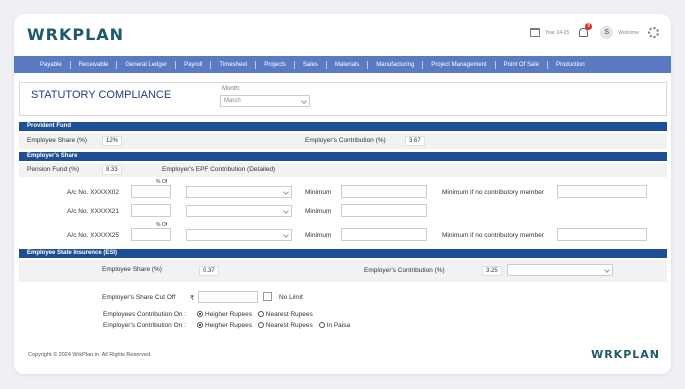 Image resolution: width=685 pixels, height=389 pixels. What do you see at coordinates (265, 101) in the screenshot?
I see `month-select: March` at bounding box center [265, 101].